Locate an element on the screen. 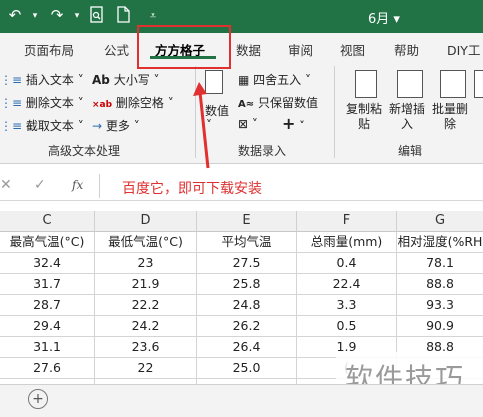 The height and width of the screenshot is (417, 483). table-cell: 28.7 is located at coordinates (47, 305).